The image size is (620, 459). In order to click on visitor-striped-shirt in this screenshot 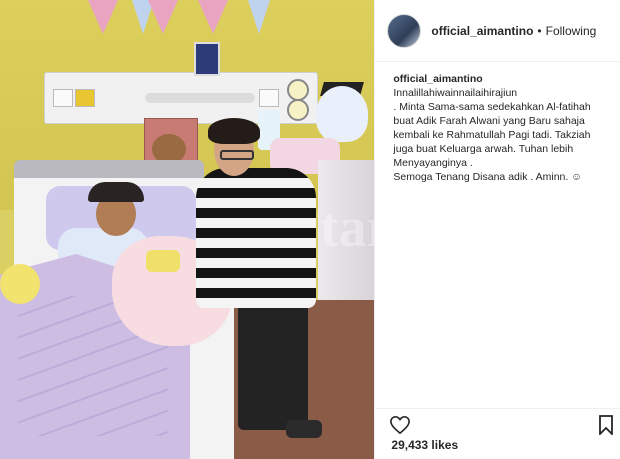, I will do `click(256, 238)`.